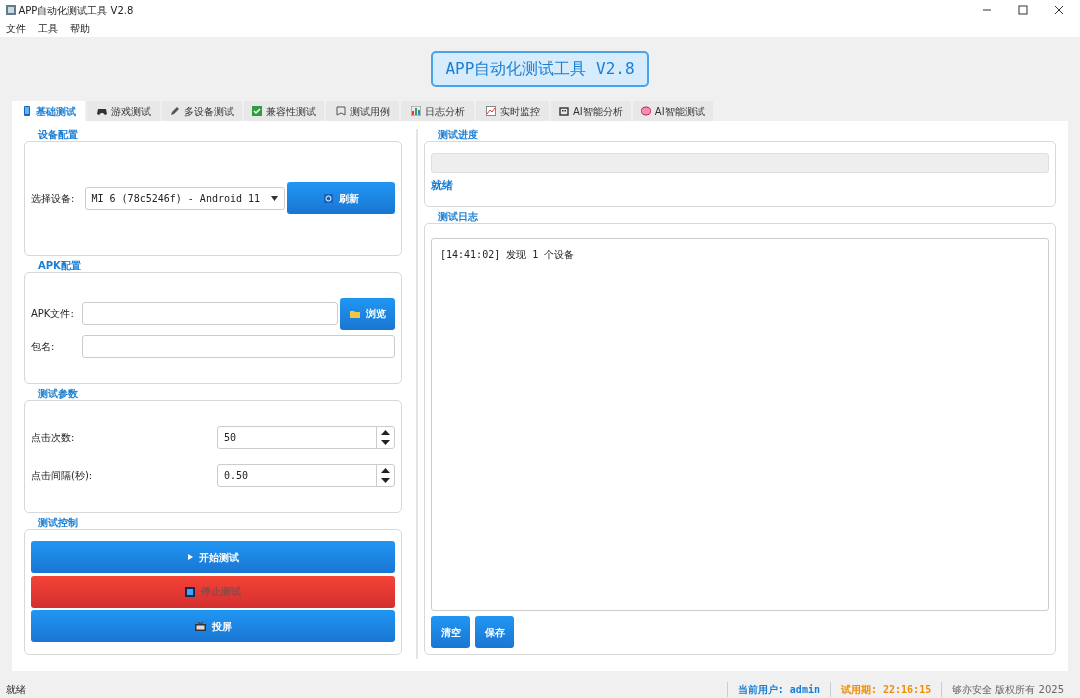  Describe the element at coordinates (53, 437) in the screenshot. I see `field-label: 点击次数:` at that location.